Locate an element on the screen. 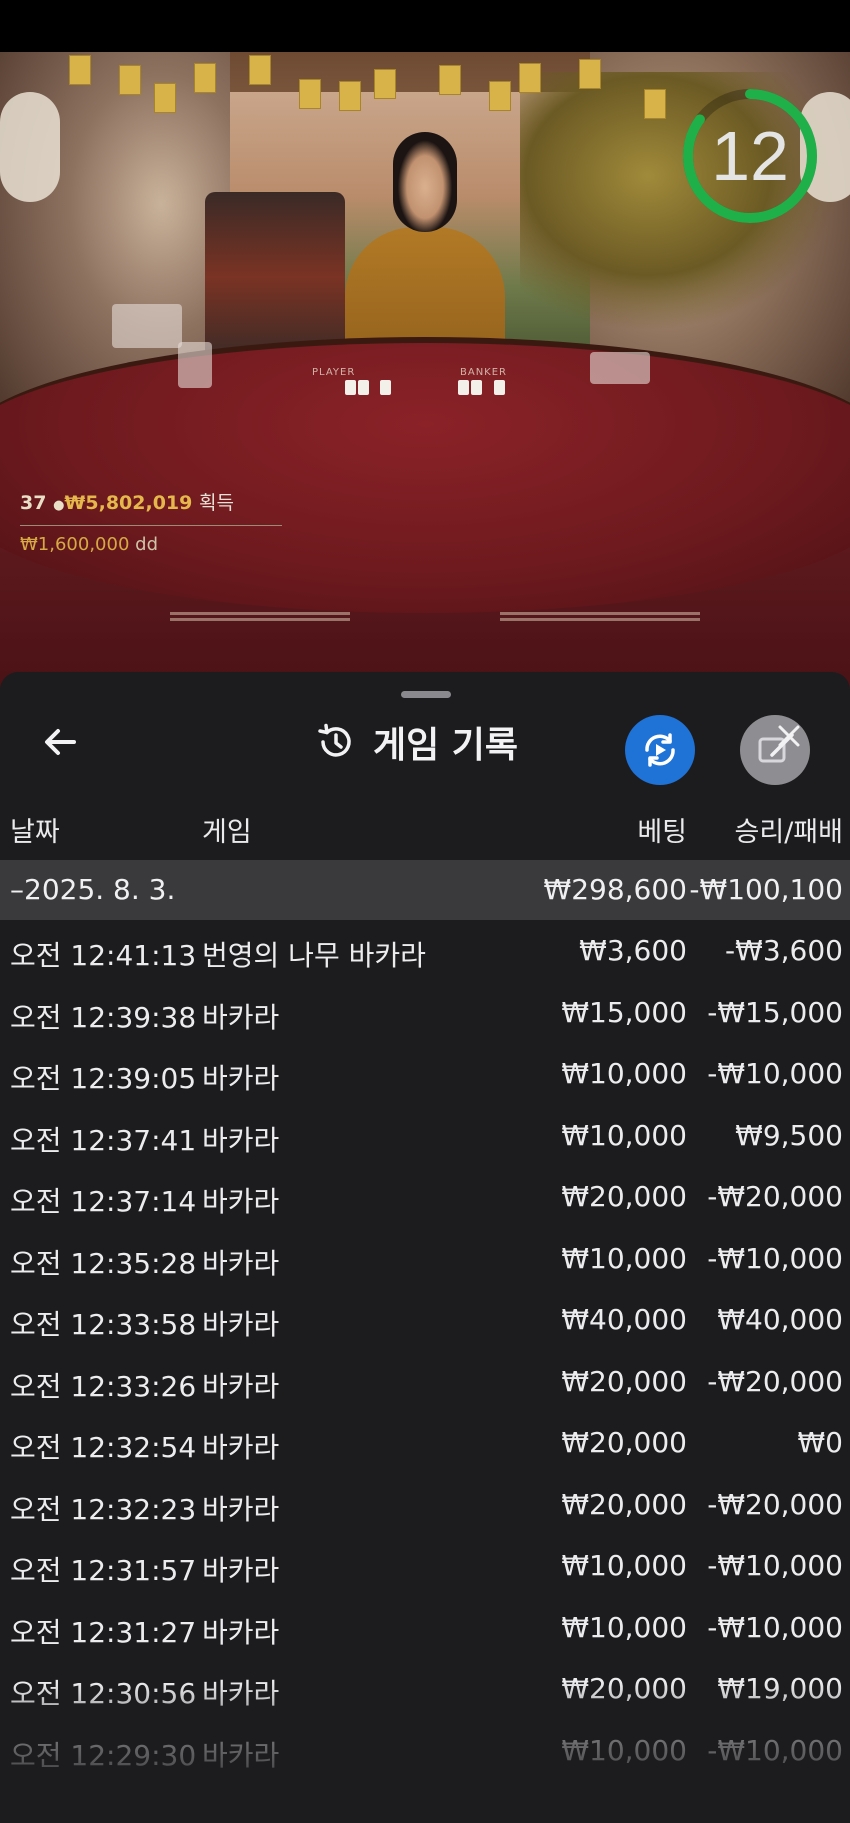  row-result: ₩40,000 is located at coordinates (780, 1319).